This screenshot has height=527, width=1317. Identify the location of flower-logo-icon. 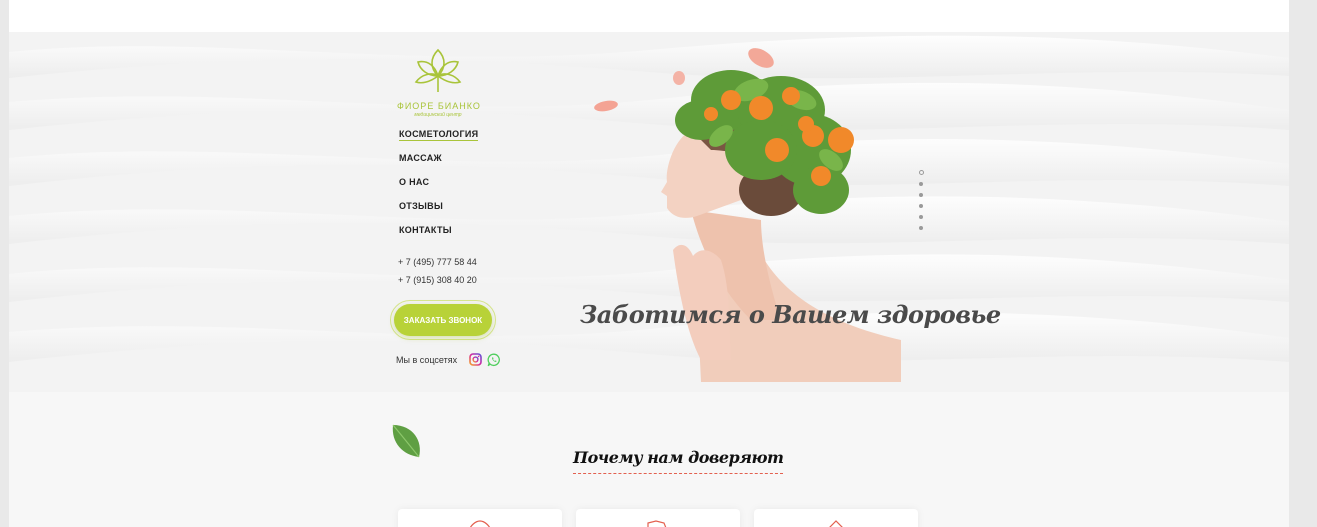
(438, 70).